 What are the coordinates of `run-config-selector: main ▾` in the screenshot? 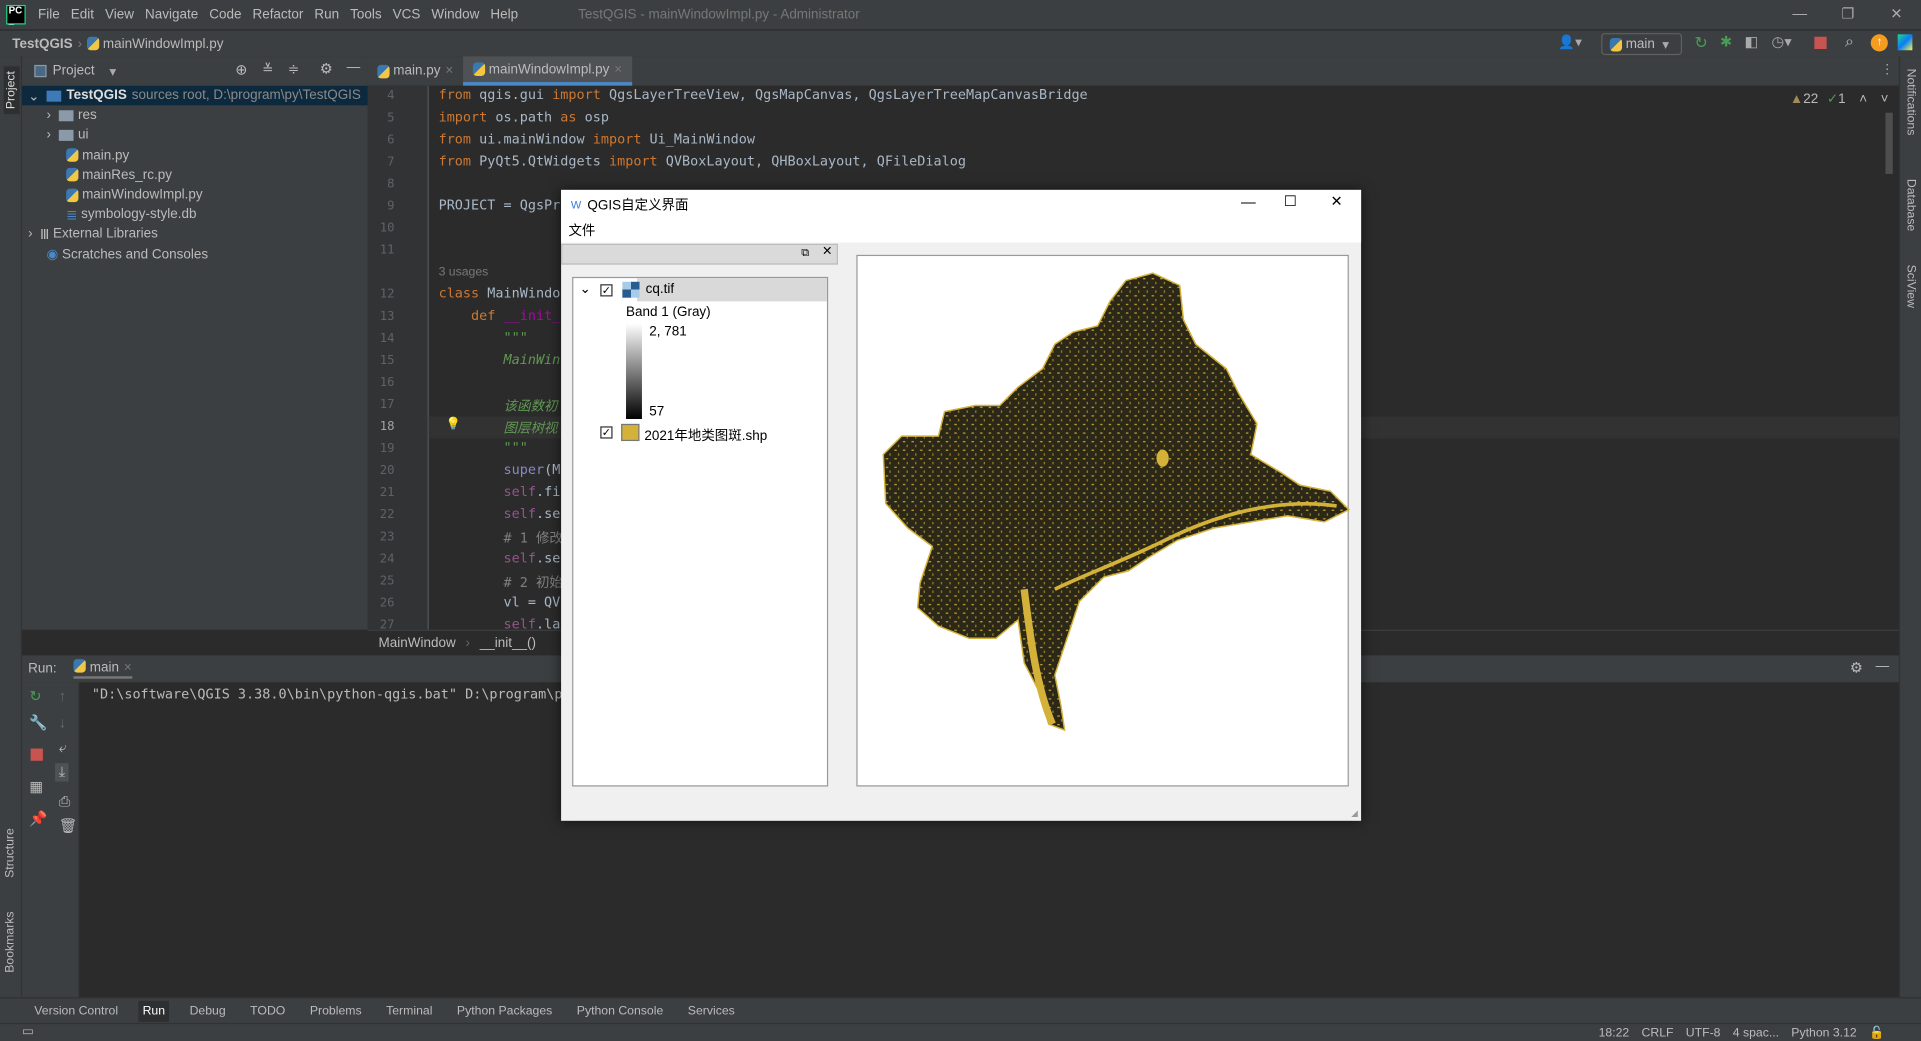 It's located at (1642, 44).